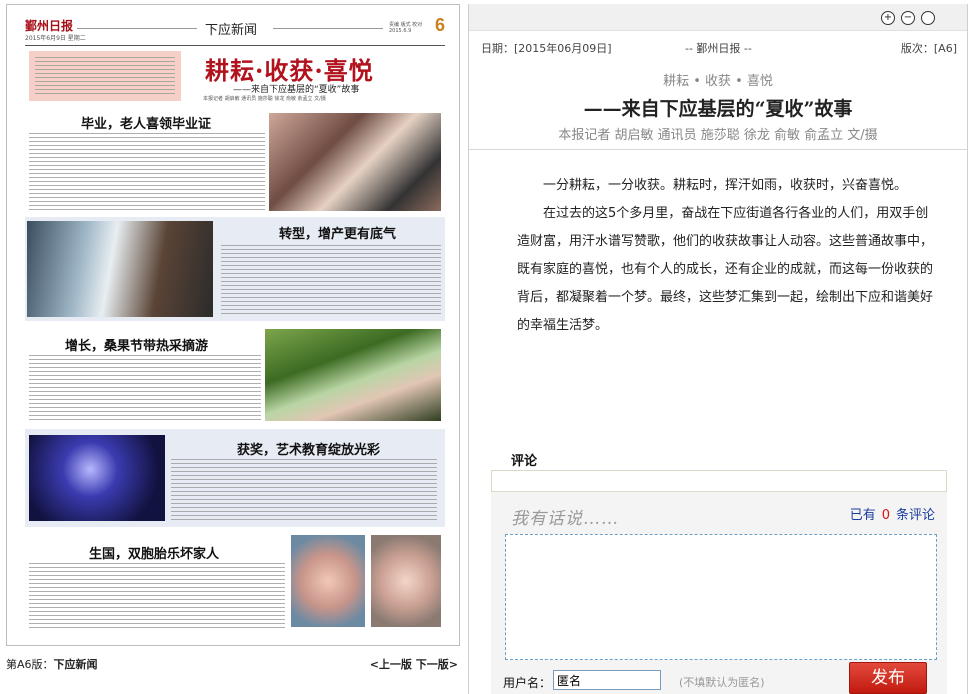 This screenshot has height=694, width=972. I want to click on newspaper-date: 2015年6月9日 星期二, so click(55, 38).